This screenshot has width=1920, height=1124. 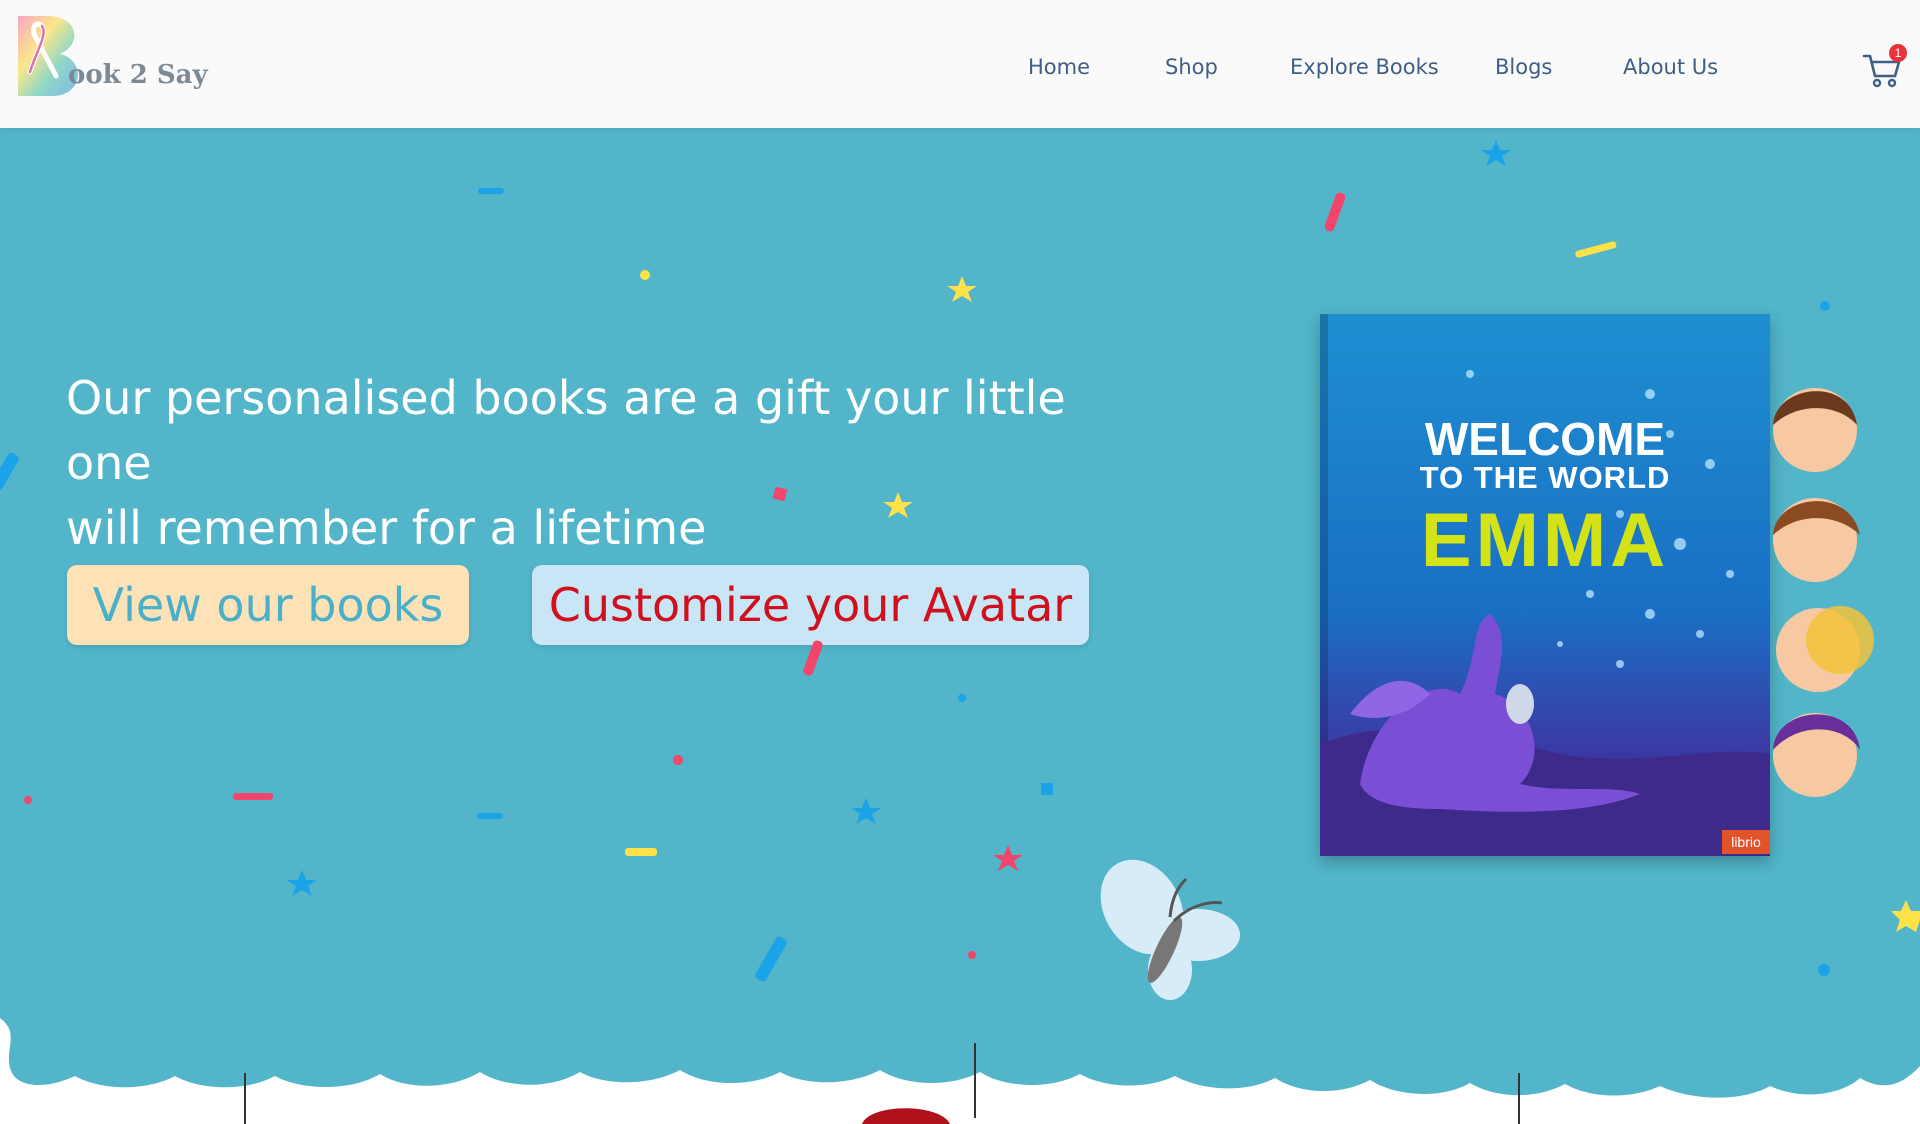 I want to click on nav-explore-books: Explore Books, so click(x=1364, y=67).